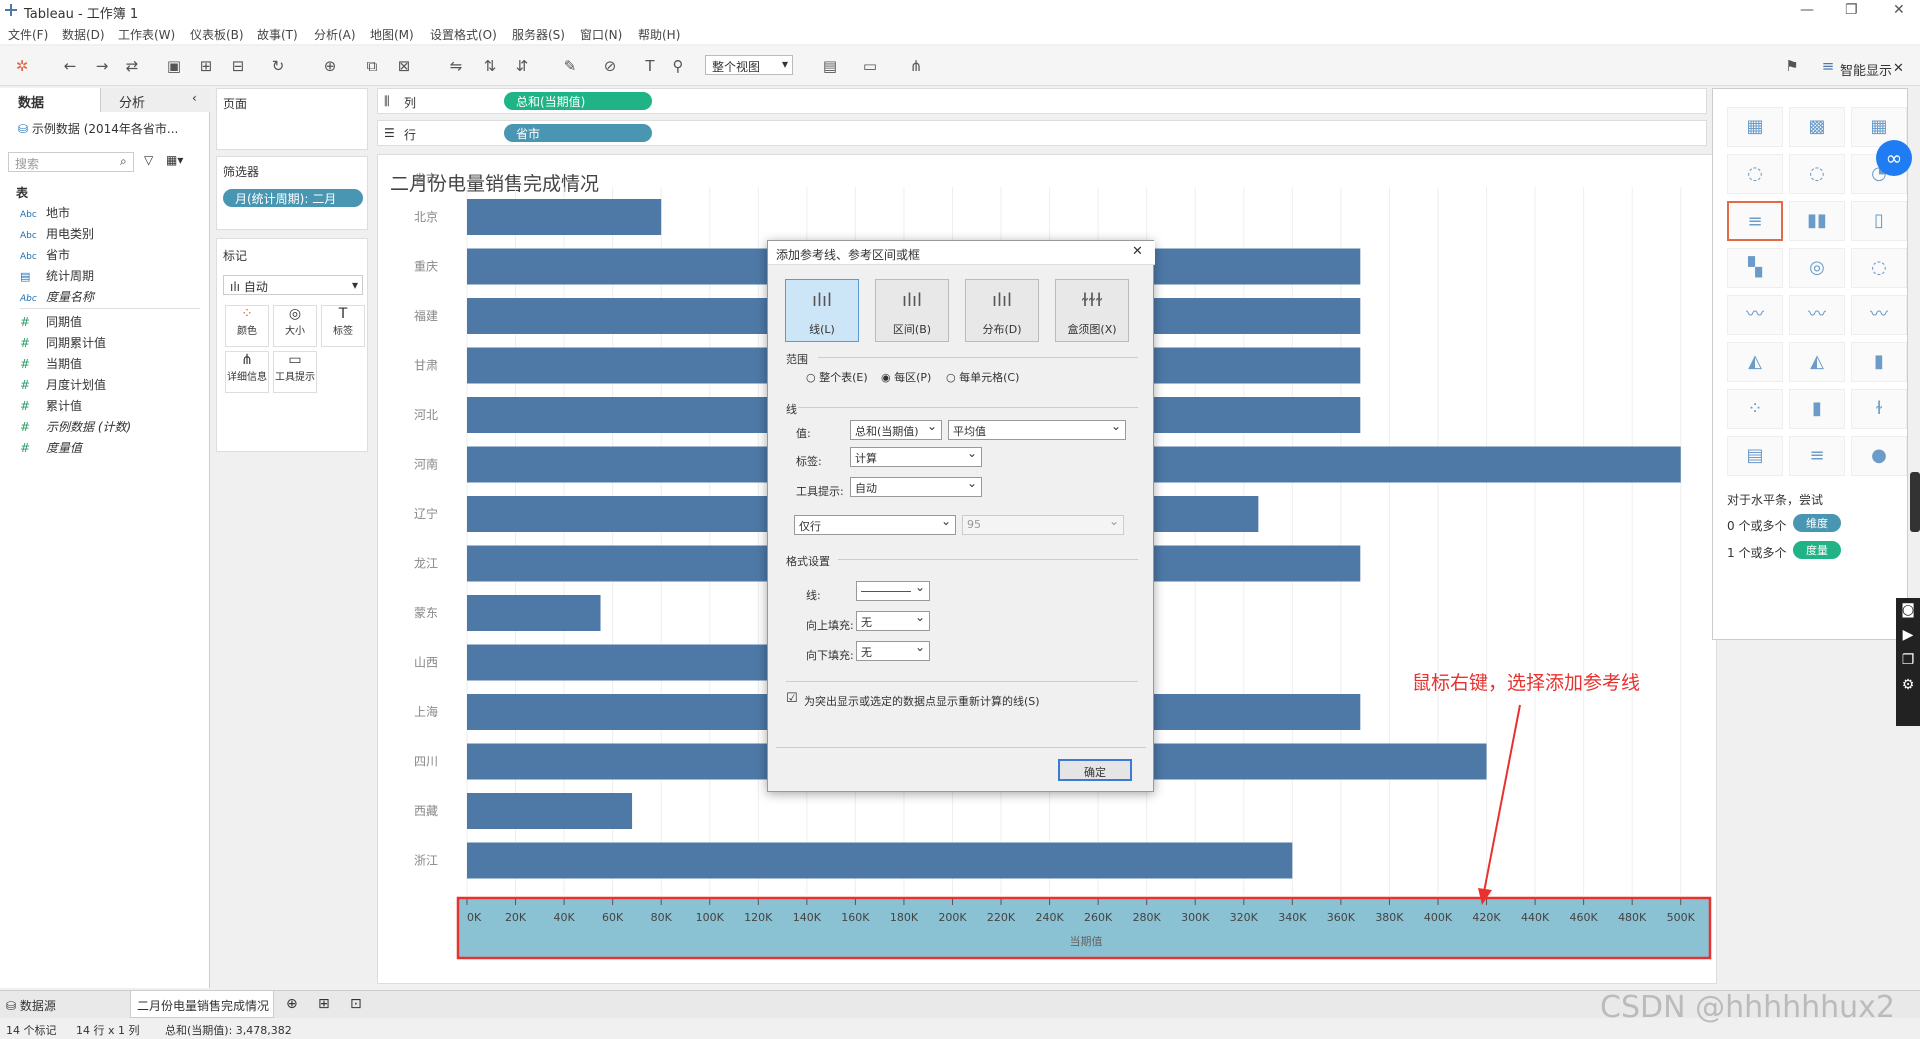 The height and width of the screenshot is (1039, 1920). What do you see at coordinates (194, 98) in the screenshot?
I see `collapse-panel-icon: ‹` at bounding box center [194, 98].